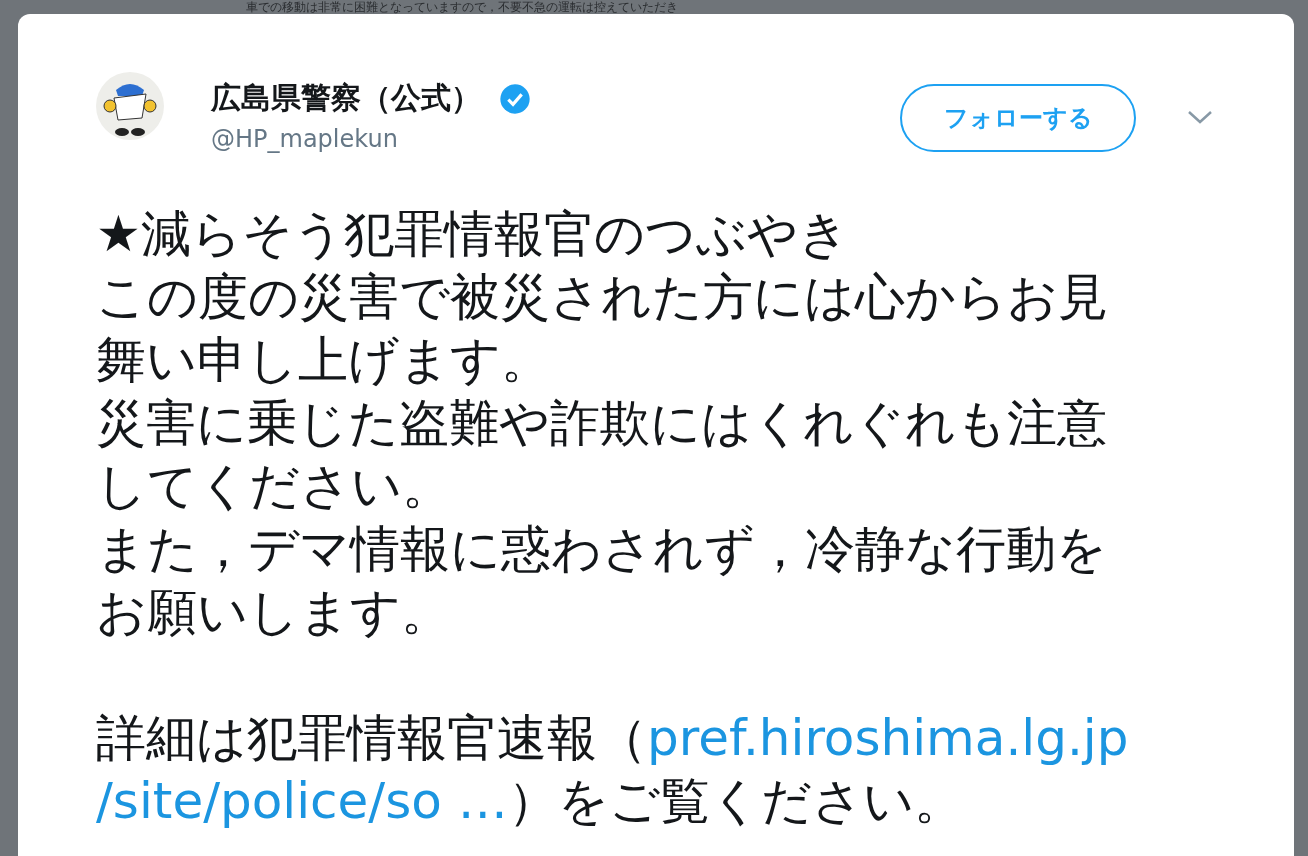 The height and width of the screenshot is (856, 1308). What do you see at coordinates (274, 486) in the screenshot?
I see `tweet-text: してください。` at bounding box center [274, 486].